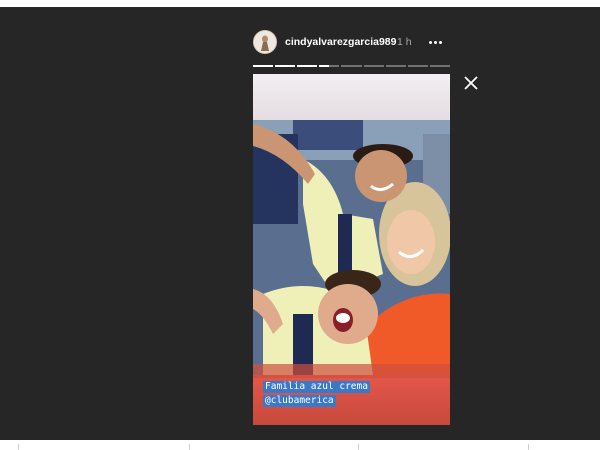 This screenshot has height=450, width=600. I want to click on close-button, so click(471, 83).